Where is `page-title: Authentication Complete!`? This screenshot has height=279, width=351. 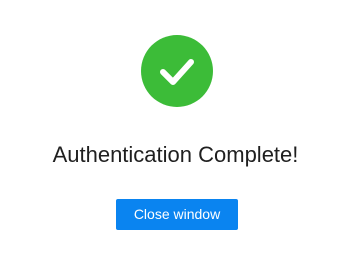
page-title: Authentication Complete! is located at coordinates (175, 154).